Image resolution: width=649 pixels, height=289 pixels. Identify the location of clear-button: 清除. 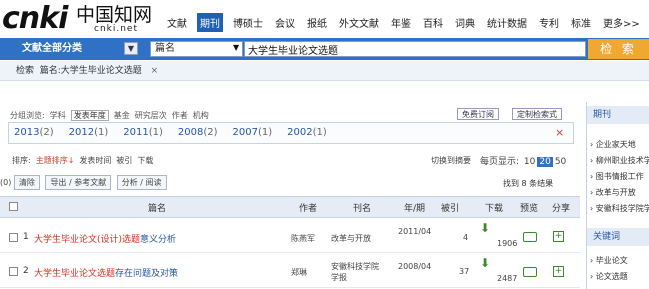
(26, 182).